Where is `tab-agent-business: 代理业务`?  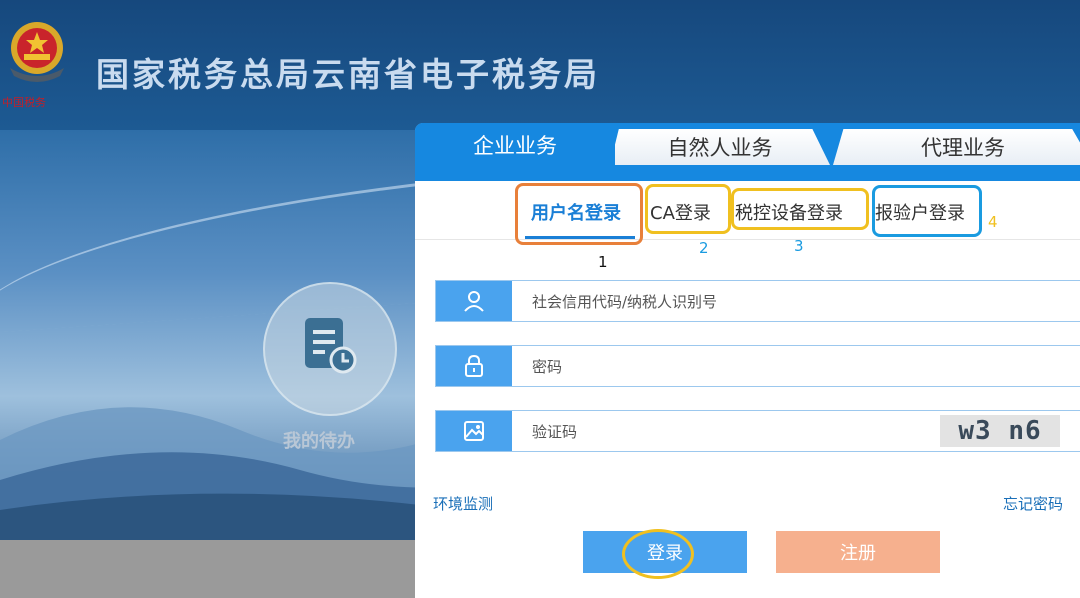 tab-agent-business: 代理业务 is located at coordinates (956, 147).